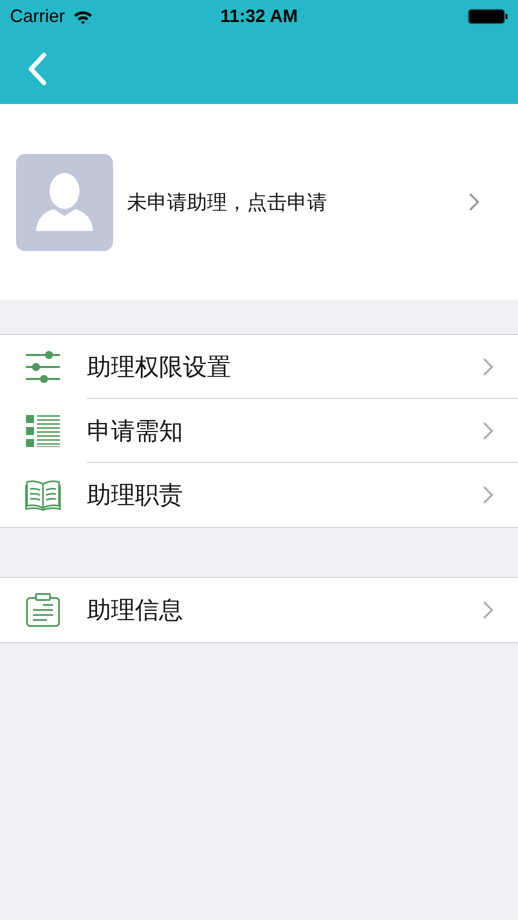 This screenshot has width=518, height=920. I want to click on avatar-icon, so click(64, 202).